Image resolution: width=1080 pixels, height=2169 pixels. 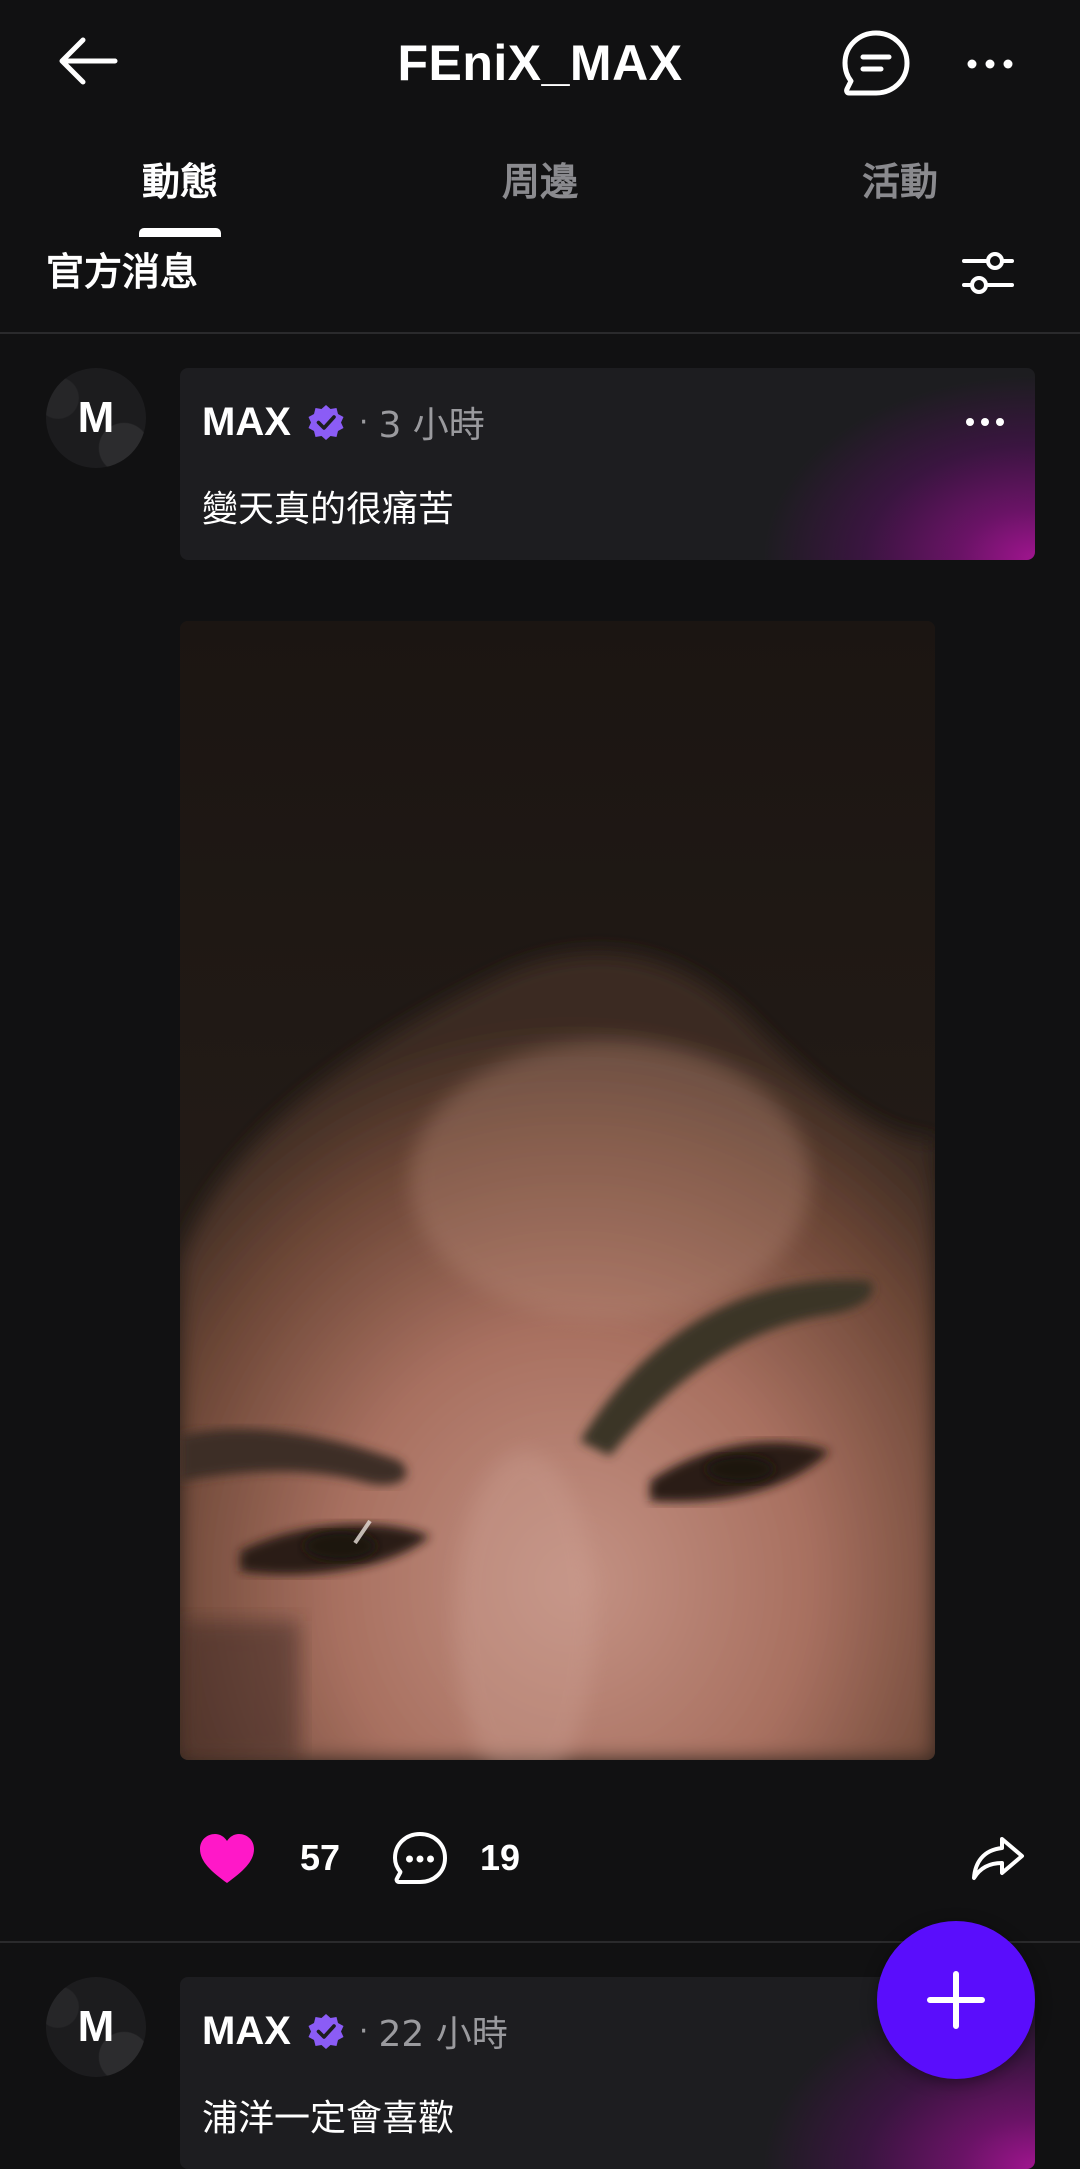 I want to click on tab-bar: 動態 周邊 活動, so click(x=540, y=190).